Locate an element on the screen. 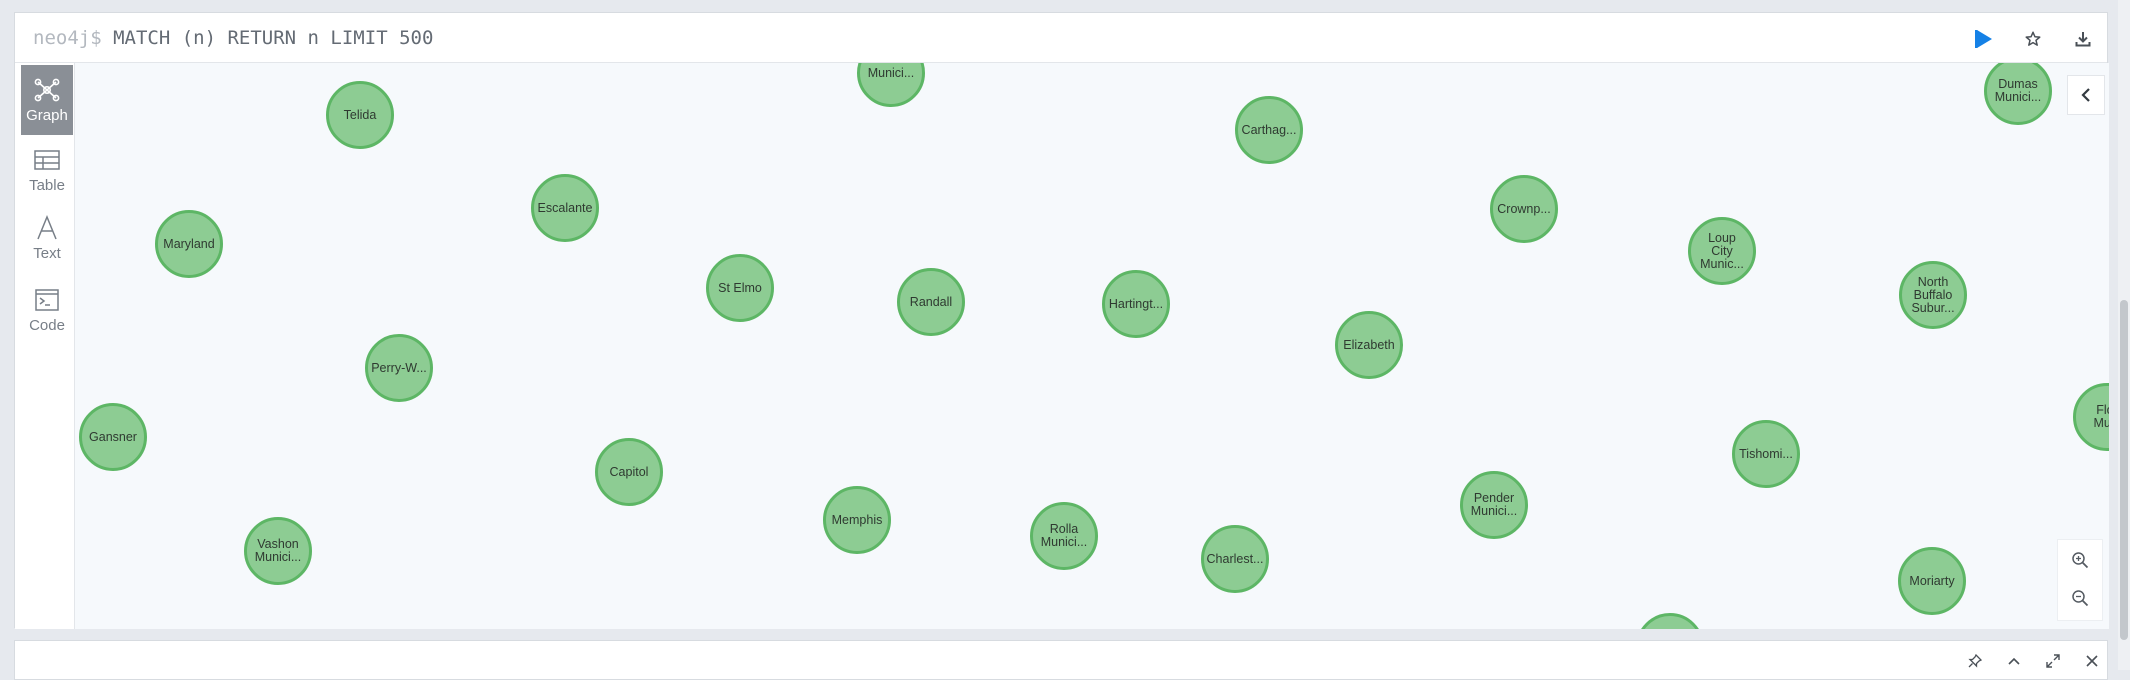  graph-node: Gansner is located at coordinates (113, 437).